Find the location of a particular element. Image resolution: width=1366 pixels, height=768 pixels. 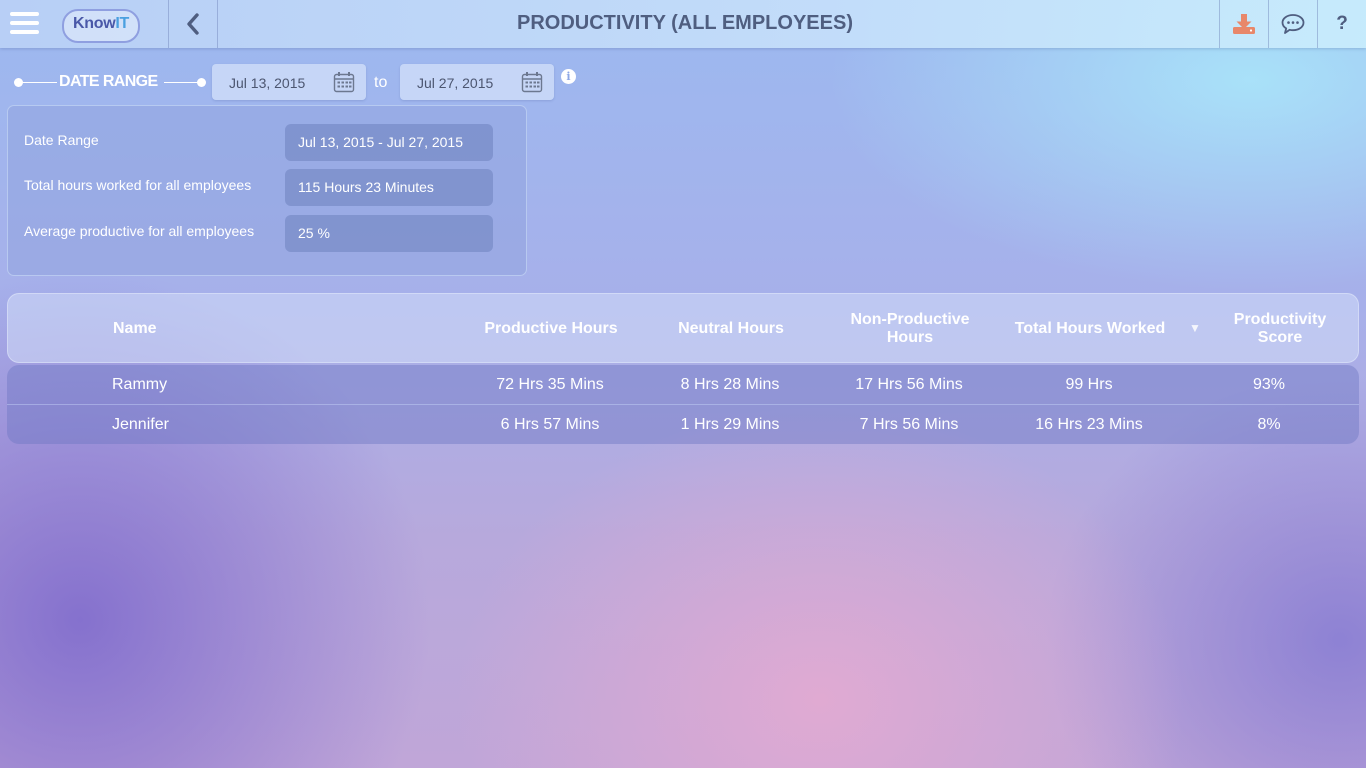

logo-text: KnowIT is located at coordinates (101, 24).